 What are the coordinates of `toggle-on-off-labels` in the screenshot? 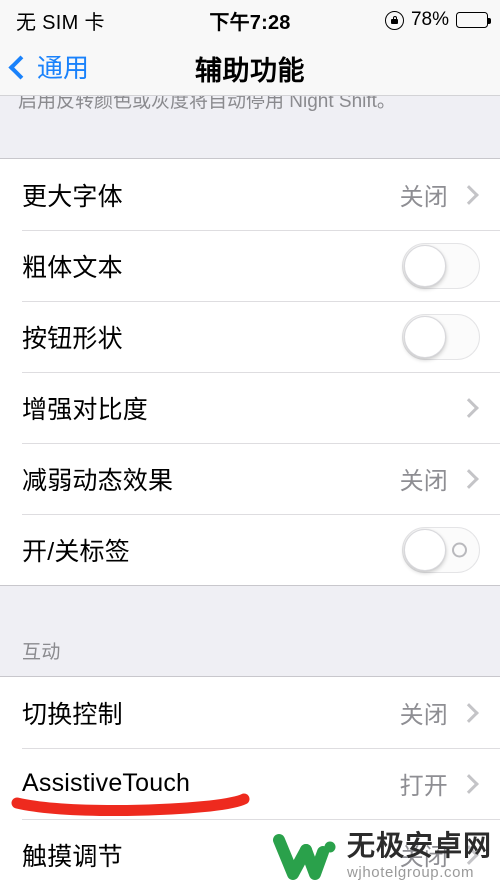 It's located at (441, 549).